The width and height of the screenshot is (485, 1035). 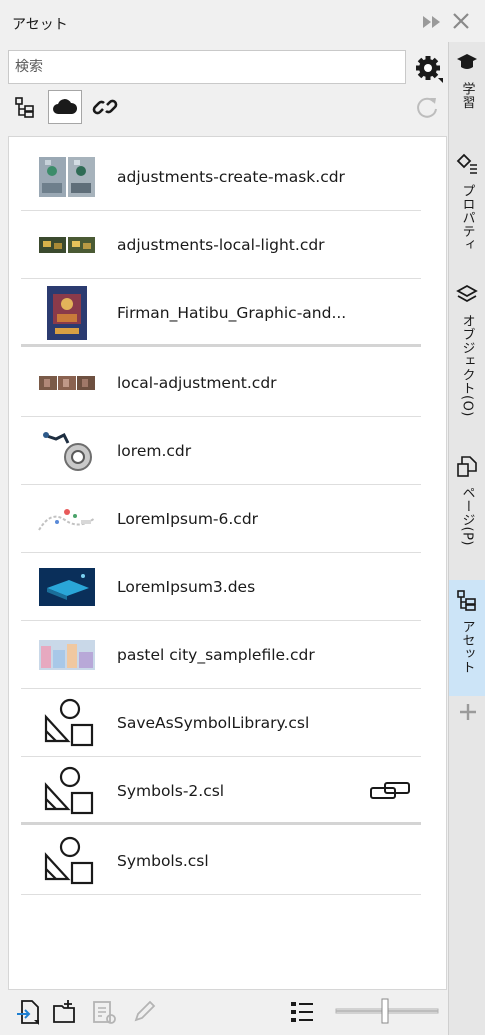 I want to click on file-name: local-adjustment.cdr, so click(x=197, y=383).